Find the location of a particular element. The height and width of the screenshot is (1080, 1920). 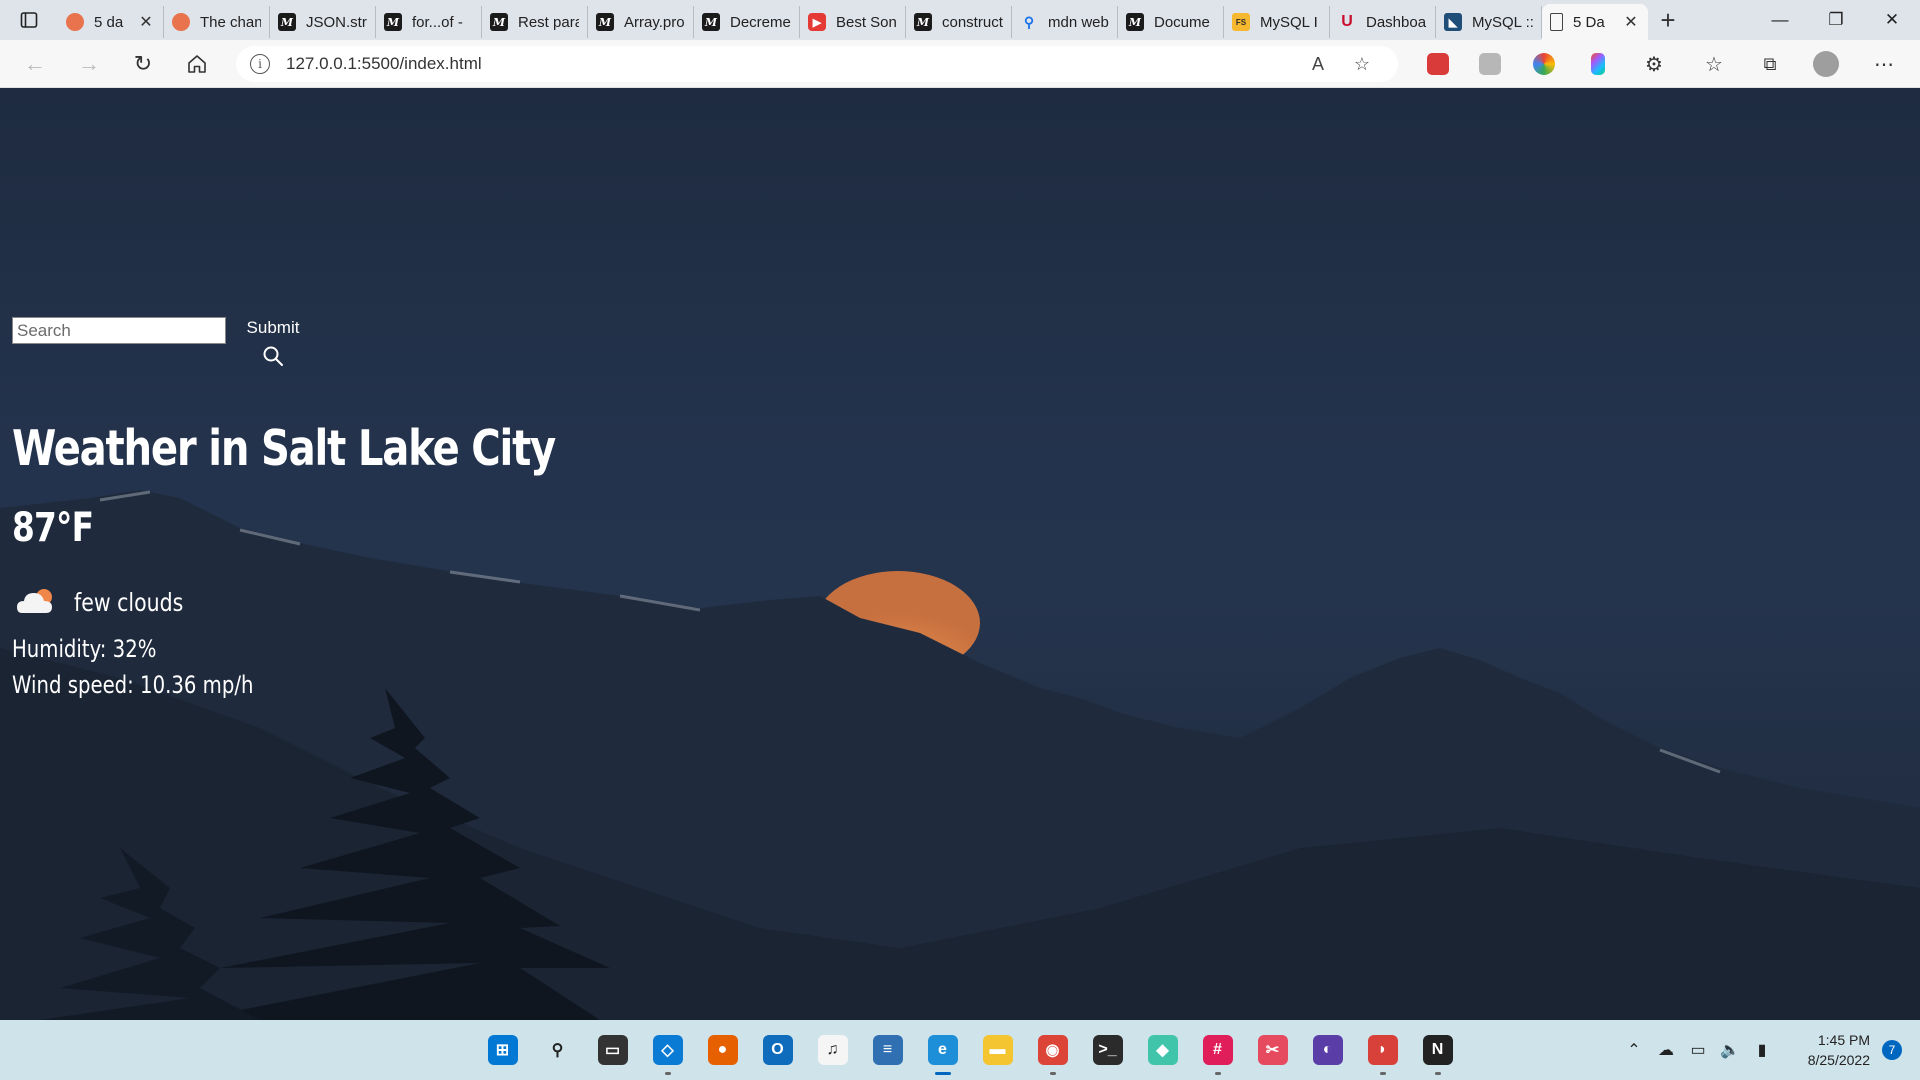

restore-button: ❐ is located at coordinates (1836, 20).